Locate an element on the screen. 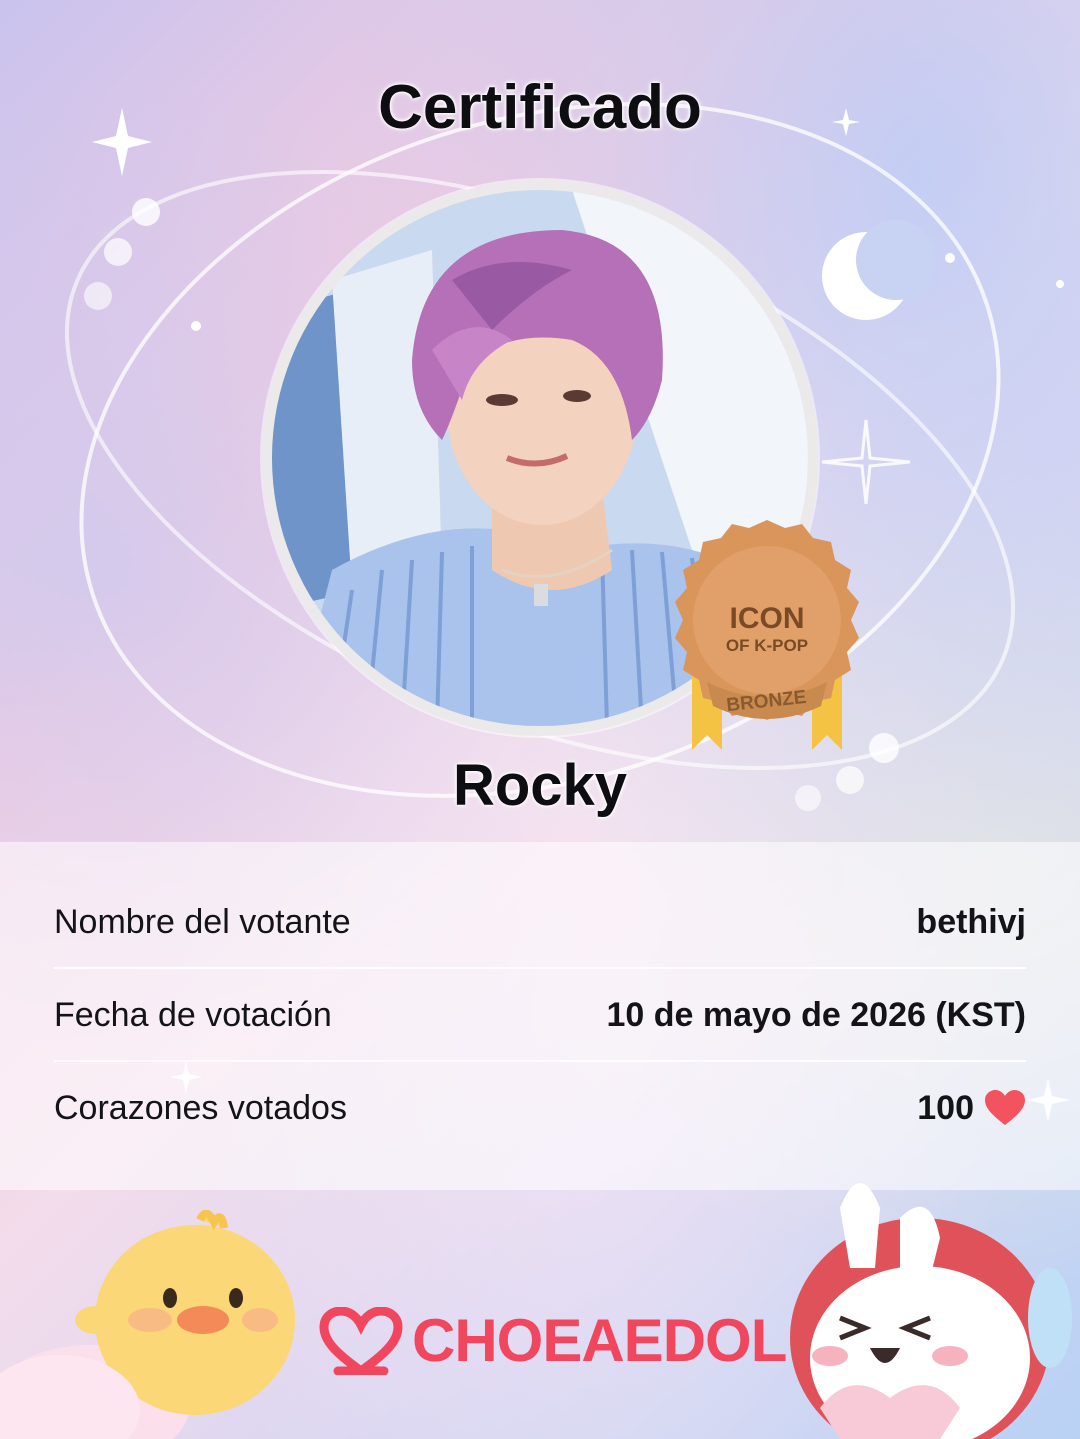  sparkle-icon is located at coordinates (866, 462).